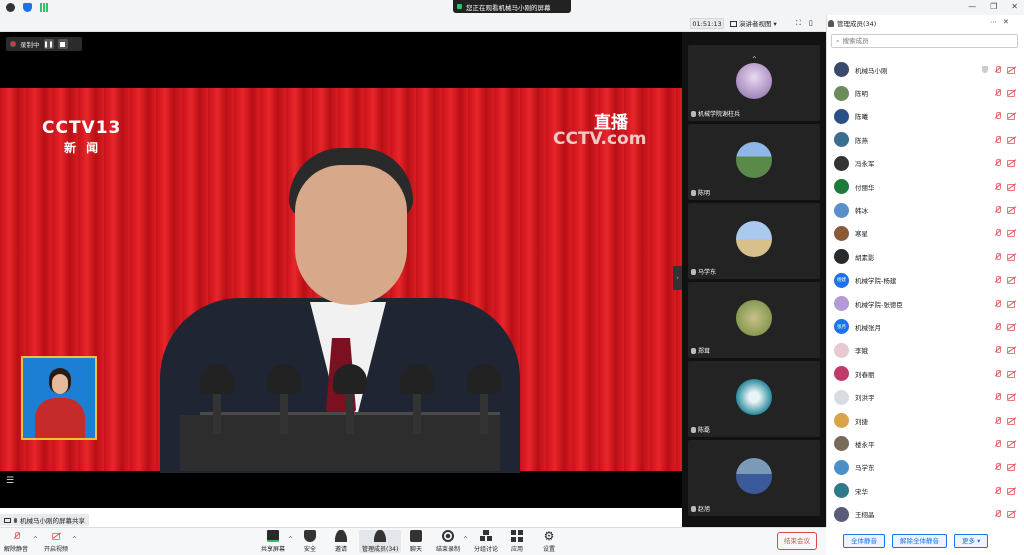 The height and width of the screenshot is (555, 1024). What do you see at coordinates (925, 163) in the screenshot?
I see `participant-row: 冯永军` at bounding box center [925, 163].